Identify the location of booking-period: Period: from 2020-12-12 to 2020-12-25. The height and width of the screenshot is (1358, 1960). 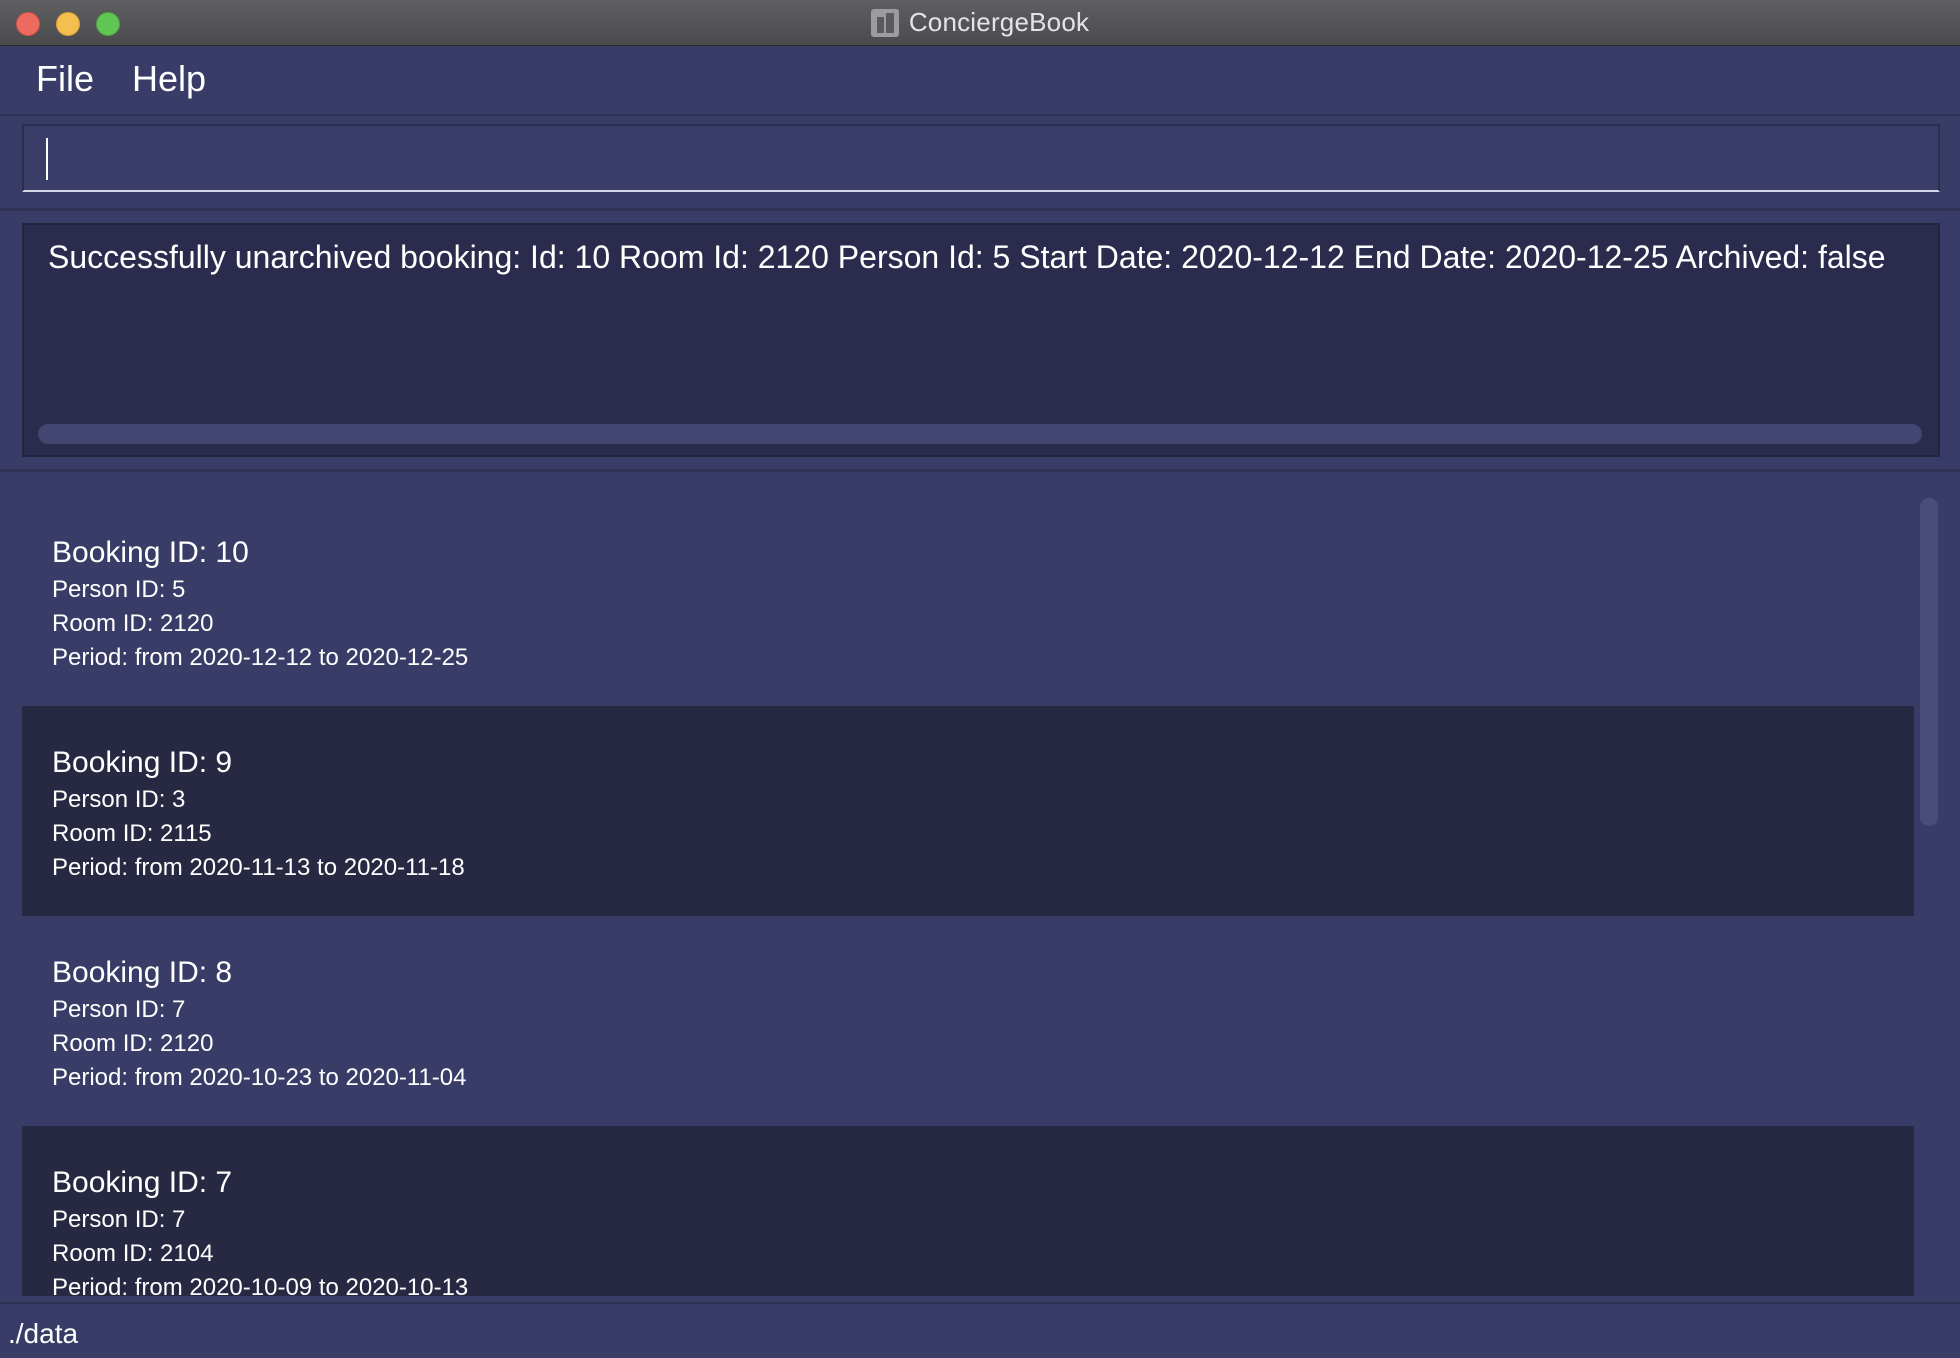
(260, 657).